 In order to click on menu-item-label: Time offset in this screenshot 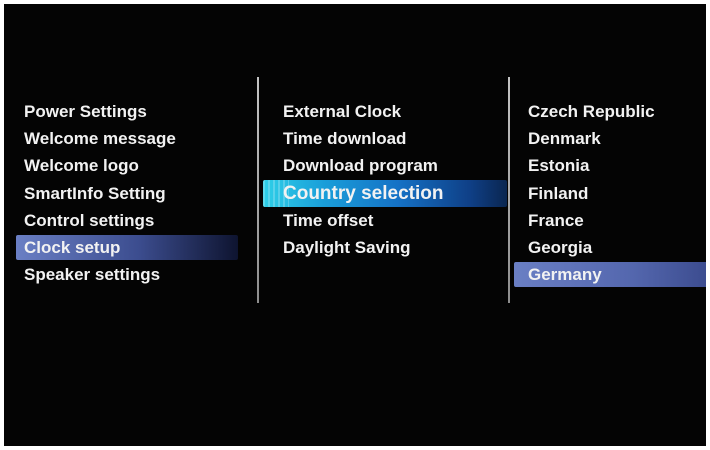, I will do `click(328, 220)`.